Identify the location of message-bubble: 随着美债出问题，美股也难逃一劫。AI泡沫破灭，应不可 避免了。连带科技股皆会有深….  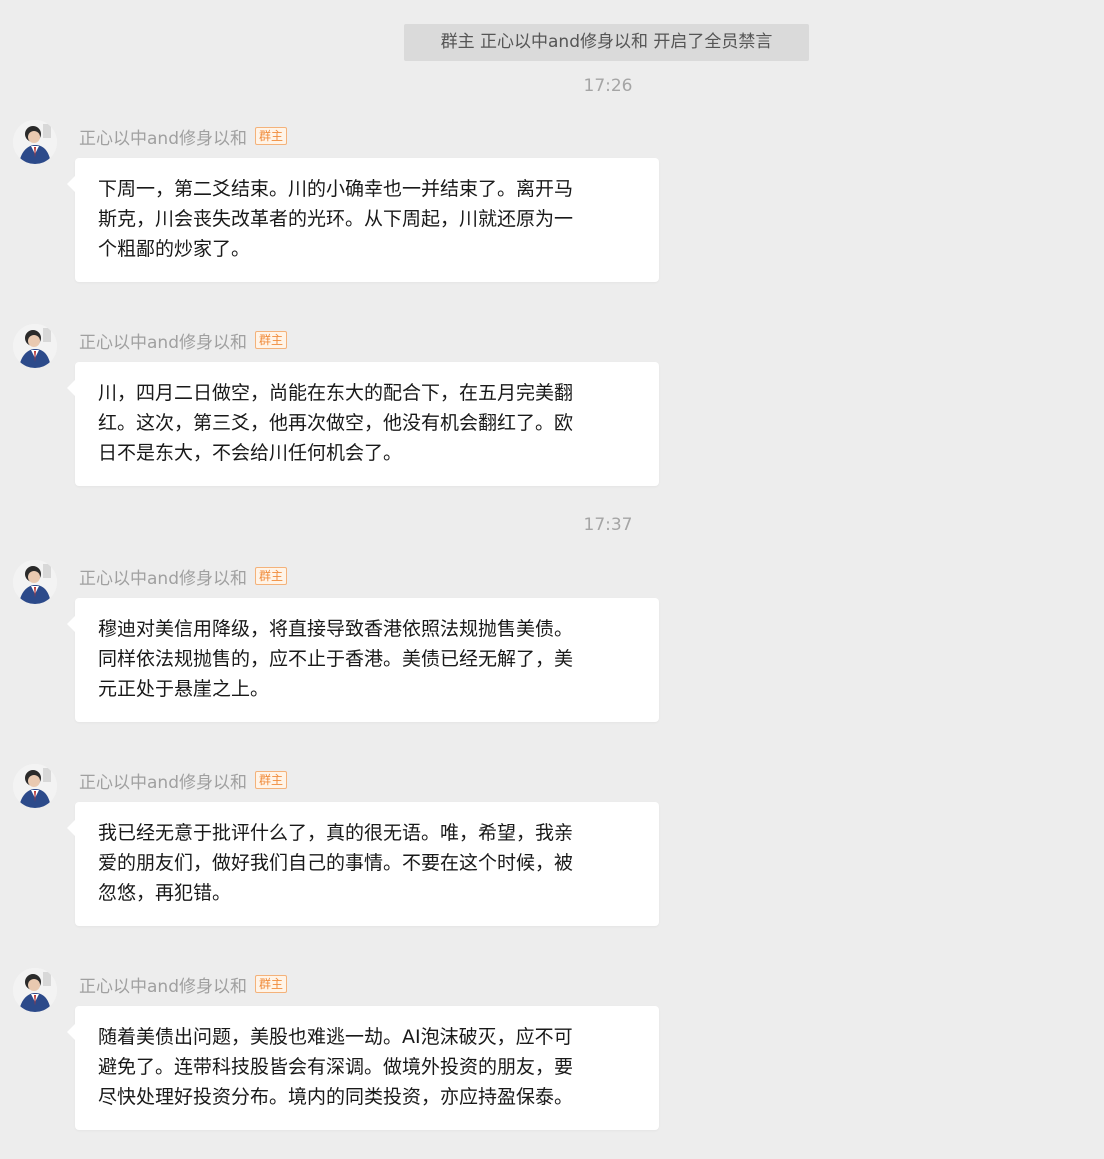
(363, 1068).